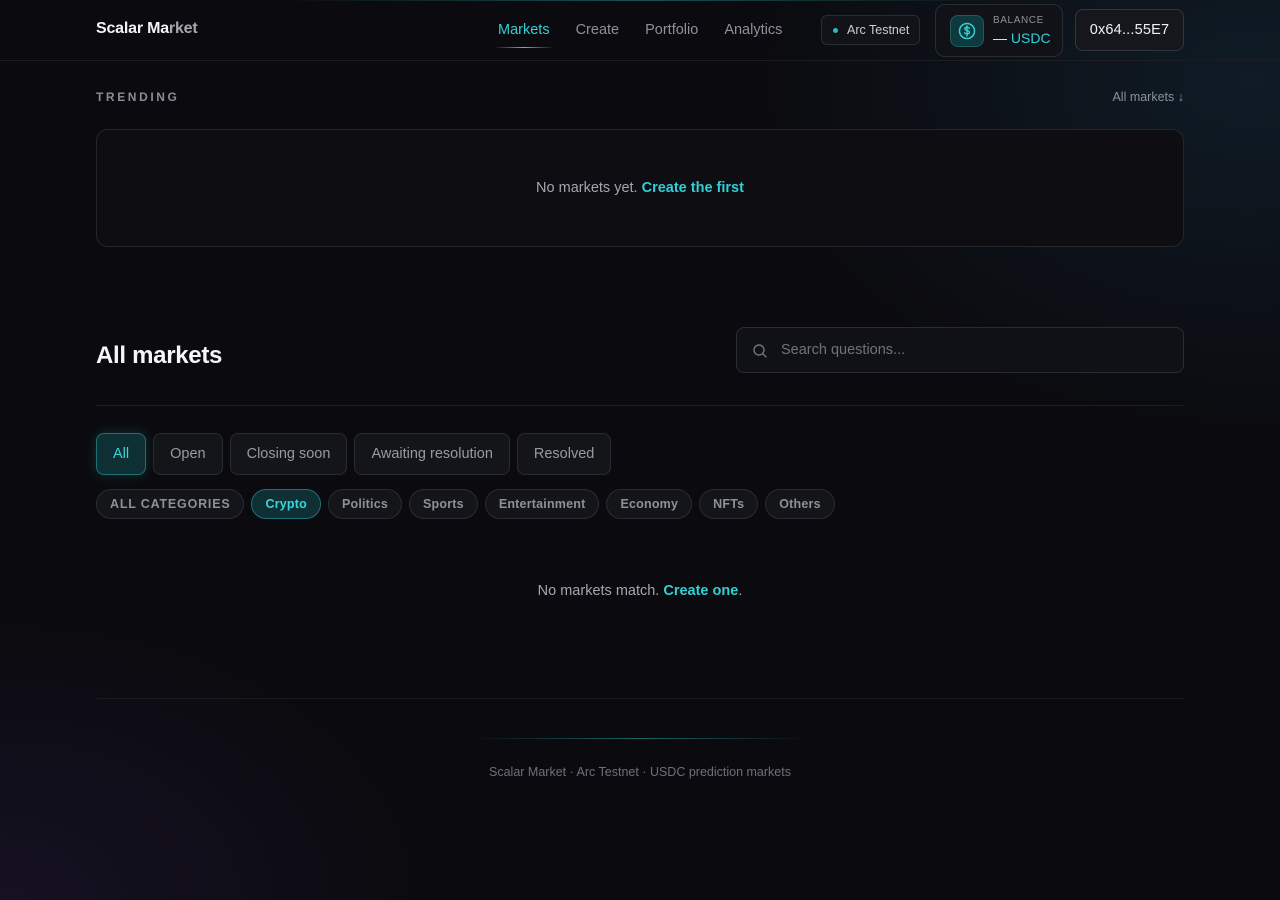 The image size is (1280, 900). What do you see at coordinates (640, 405) in the screenshot?
I see `section-divider` at bounding box center [640, 405].